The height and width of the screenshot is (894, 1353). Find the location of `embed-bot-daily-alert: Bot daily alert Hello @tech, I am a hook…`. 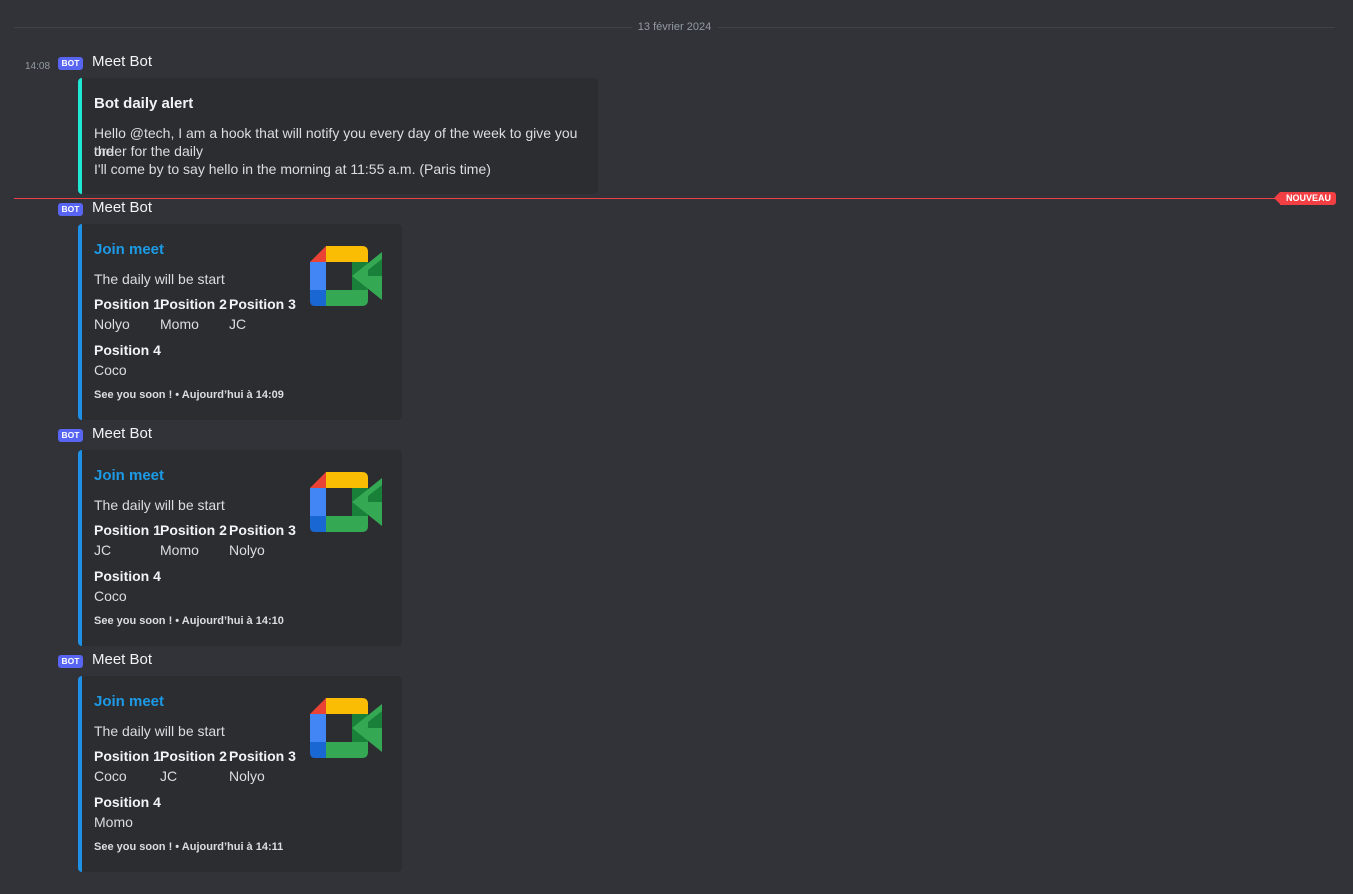

embed-bot-daily-alert: Bot daily alert Hello @tech, I am a hook… is located at coordinates (338, 136).